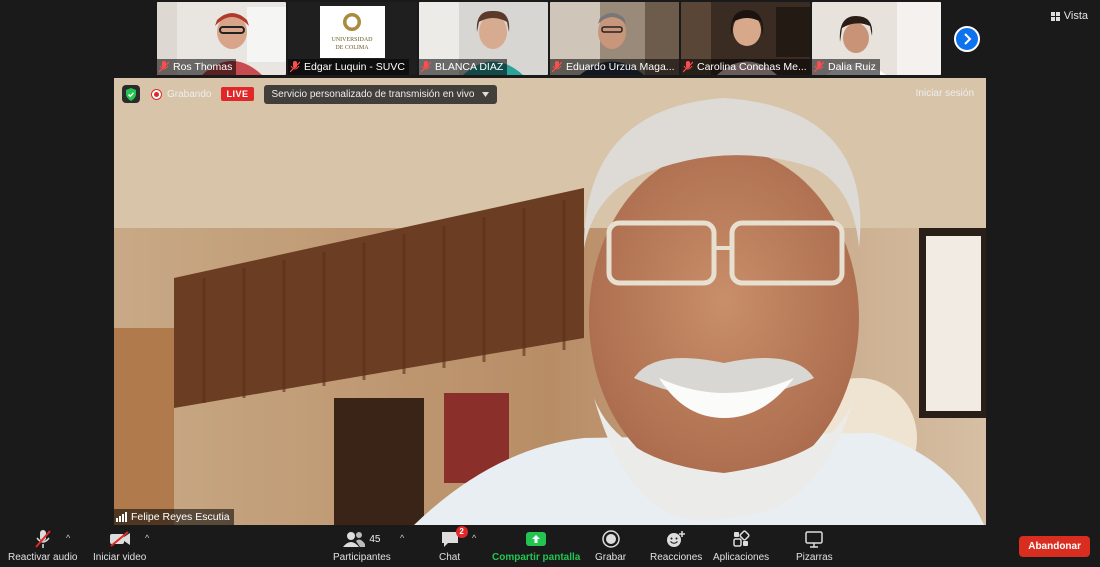  Describe the element at coordinates (453, 544) in the screenshot. I see `chat-button: 2 Chat` at that location.